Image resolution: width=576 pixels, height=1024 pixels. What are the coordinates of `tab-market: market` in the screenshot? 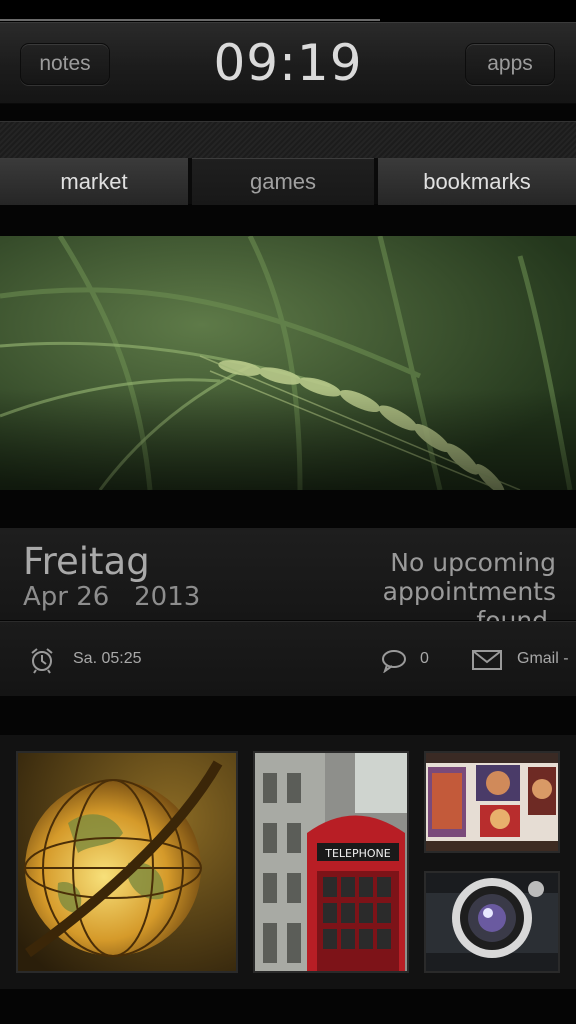 It's located at (94, 181).